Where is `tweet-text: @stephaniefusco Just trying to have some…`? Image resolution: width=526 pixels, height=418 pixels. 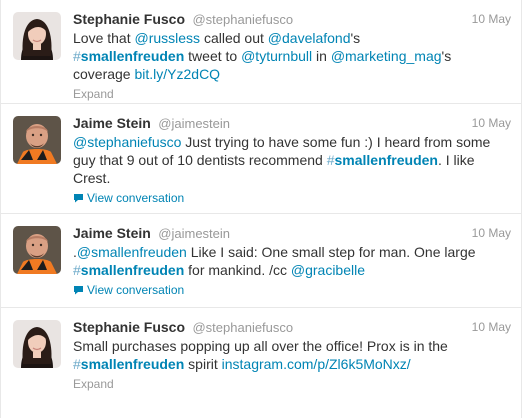 tweet-text: @stephaniefusco Just trying to have some… is located at coordinates (292, 160).